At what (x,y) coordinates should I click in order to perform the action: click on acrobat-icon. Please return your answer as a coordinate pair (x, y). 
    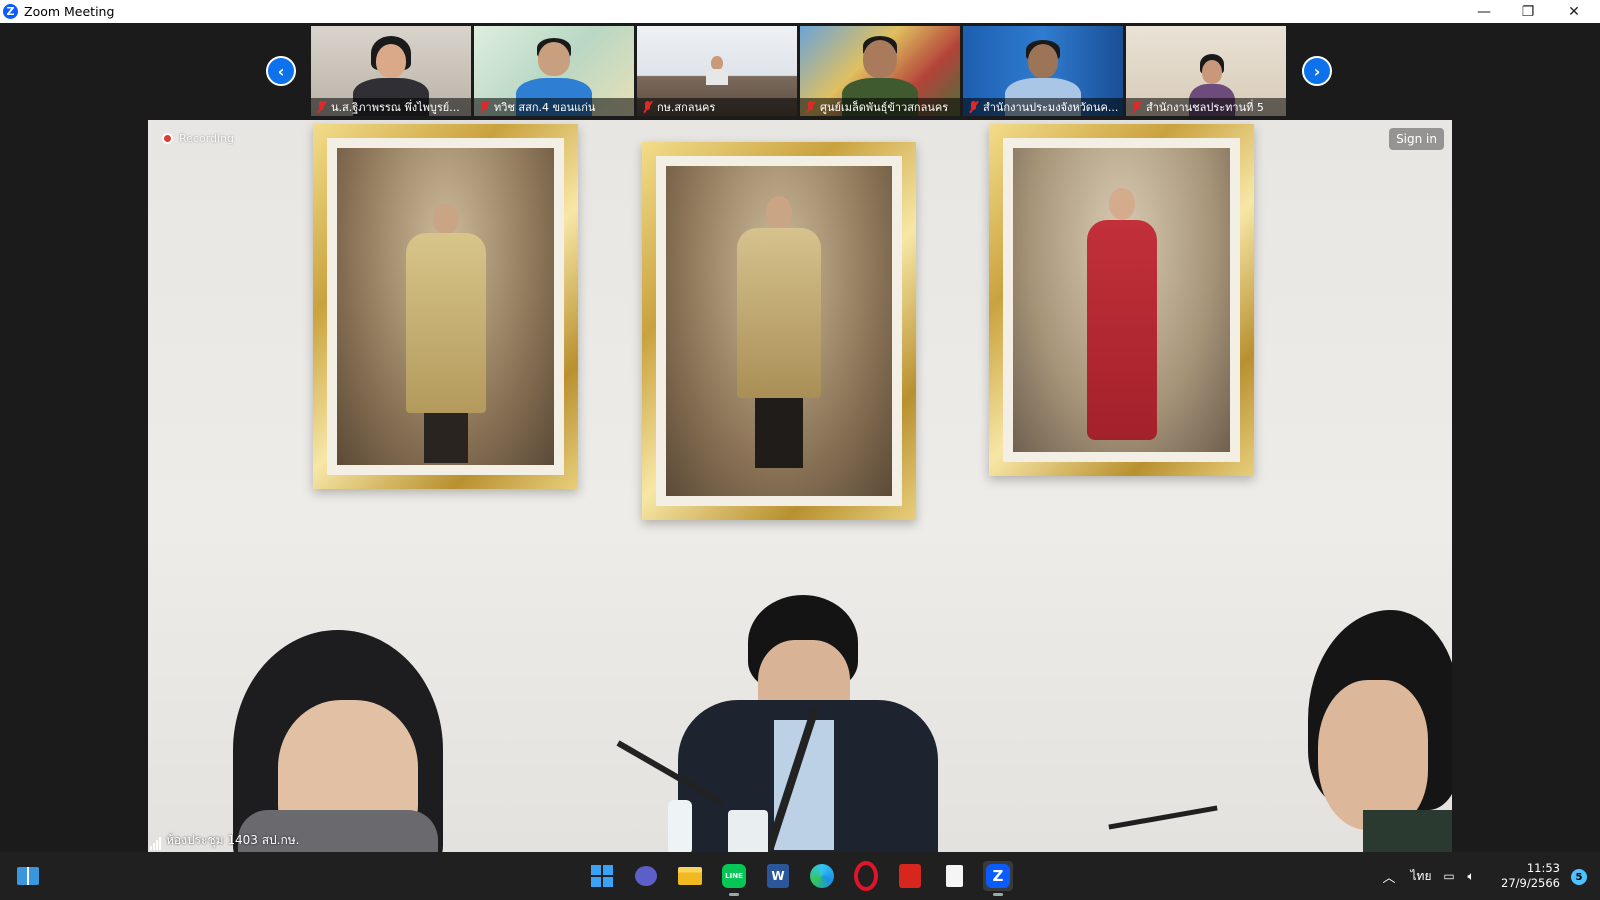
    Looking at the image, I should click on (910, 876).